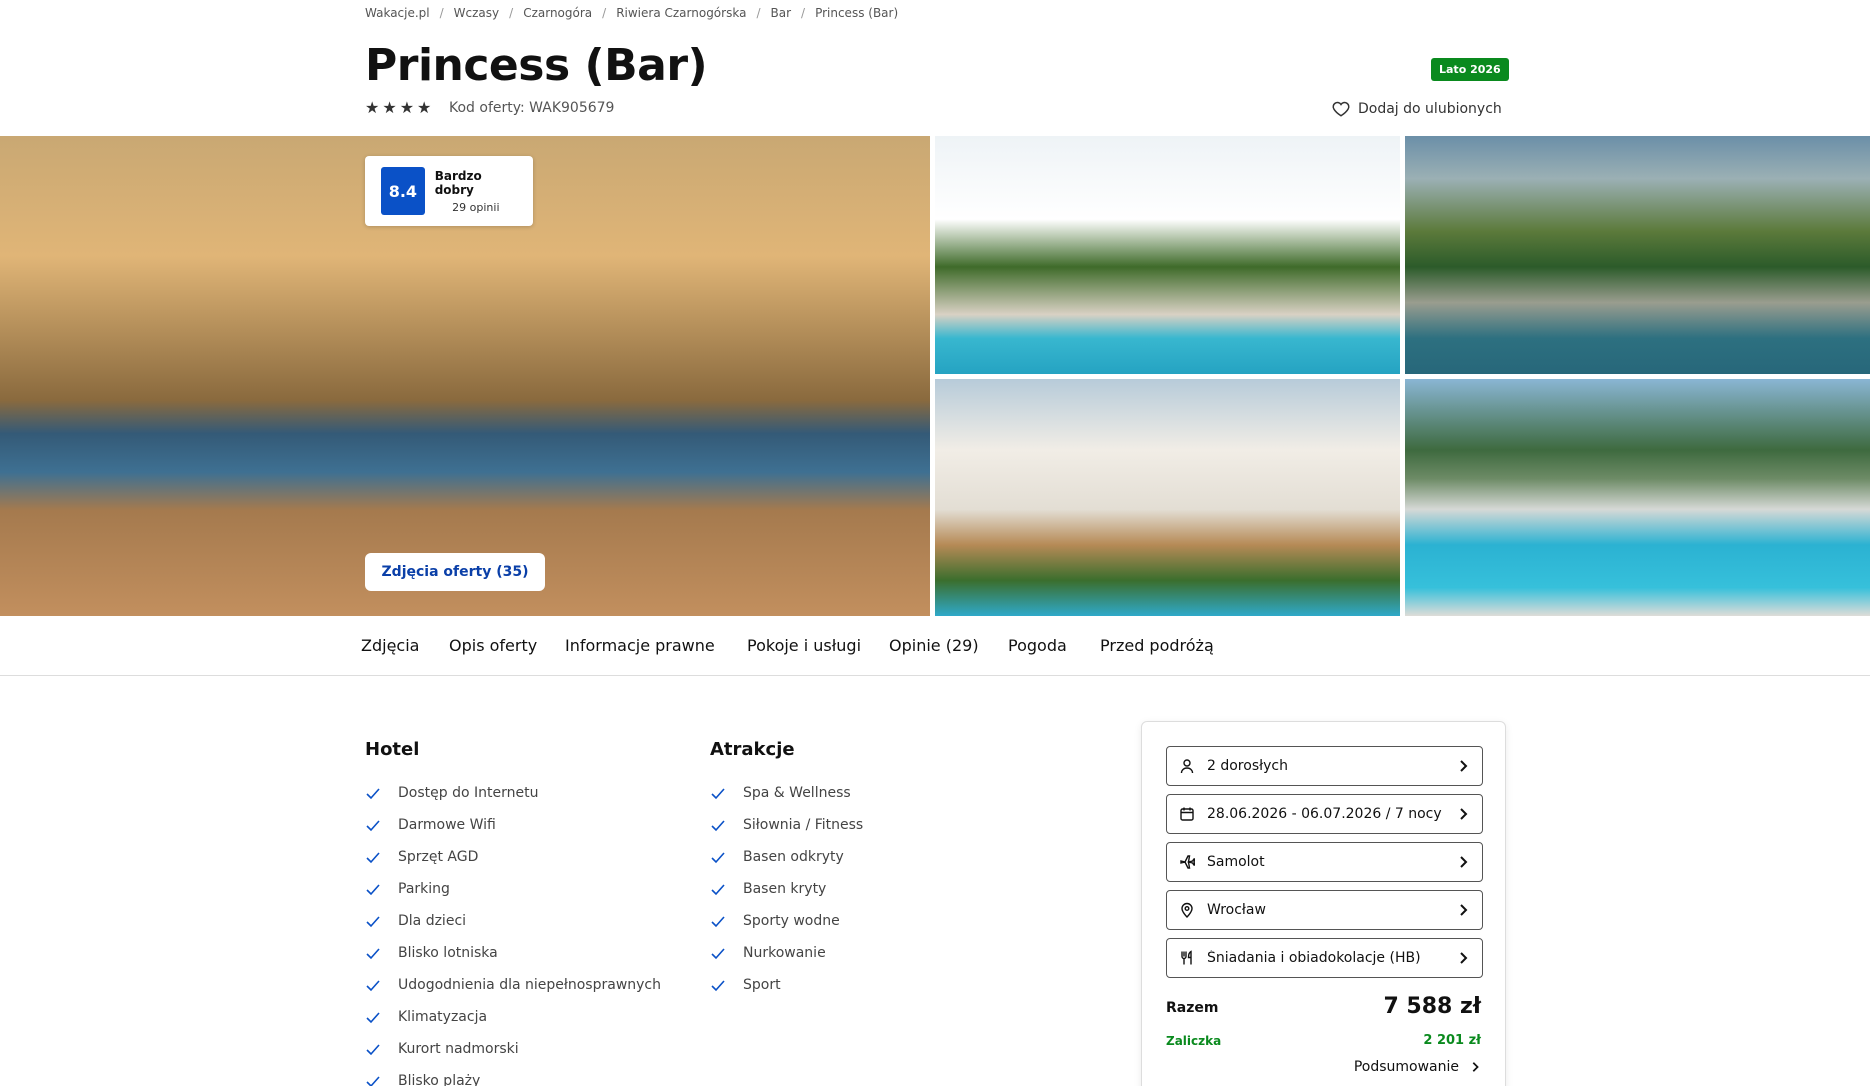 This screenshot has width=1870, height=1086. I want to click on list-item: Sporty wodne, so click(786, 921).